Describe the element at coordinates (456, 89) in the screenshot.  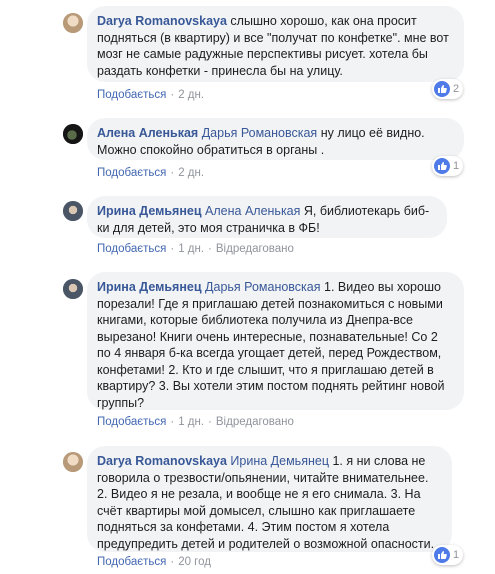
I see `reaction-number: 2` at that location.